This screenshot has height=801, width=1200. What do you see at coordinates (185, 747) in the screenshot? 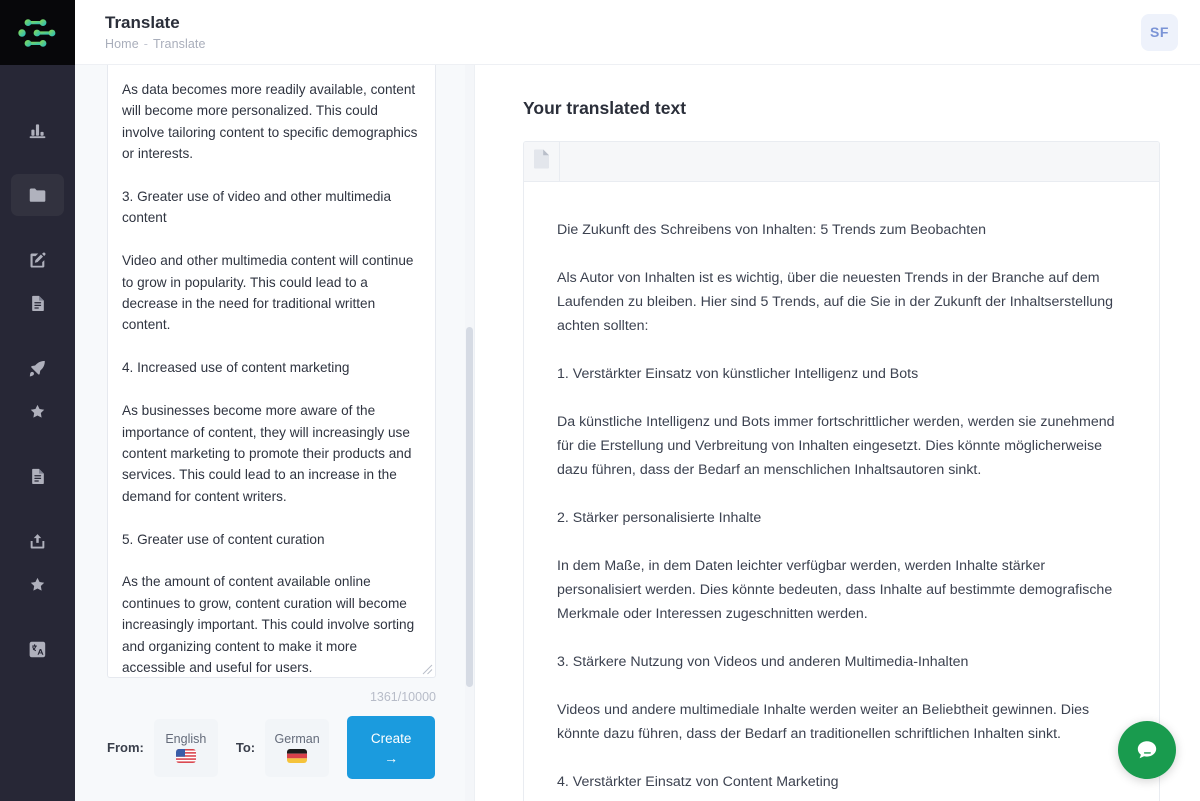
I see `from-language-select: English` at bounding box center [185, 747].